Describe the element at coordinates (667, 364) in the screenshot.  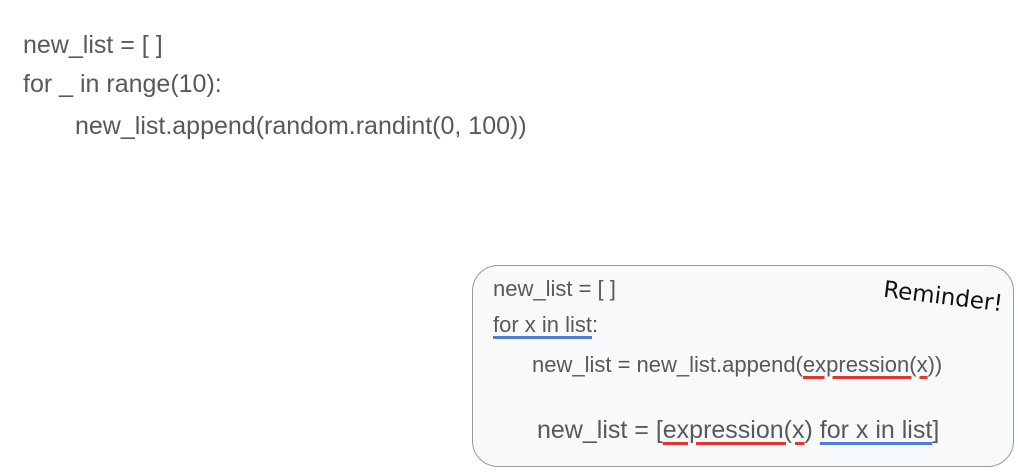
I see `append-prefix: new_list = new_list.append(` at that location.